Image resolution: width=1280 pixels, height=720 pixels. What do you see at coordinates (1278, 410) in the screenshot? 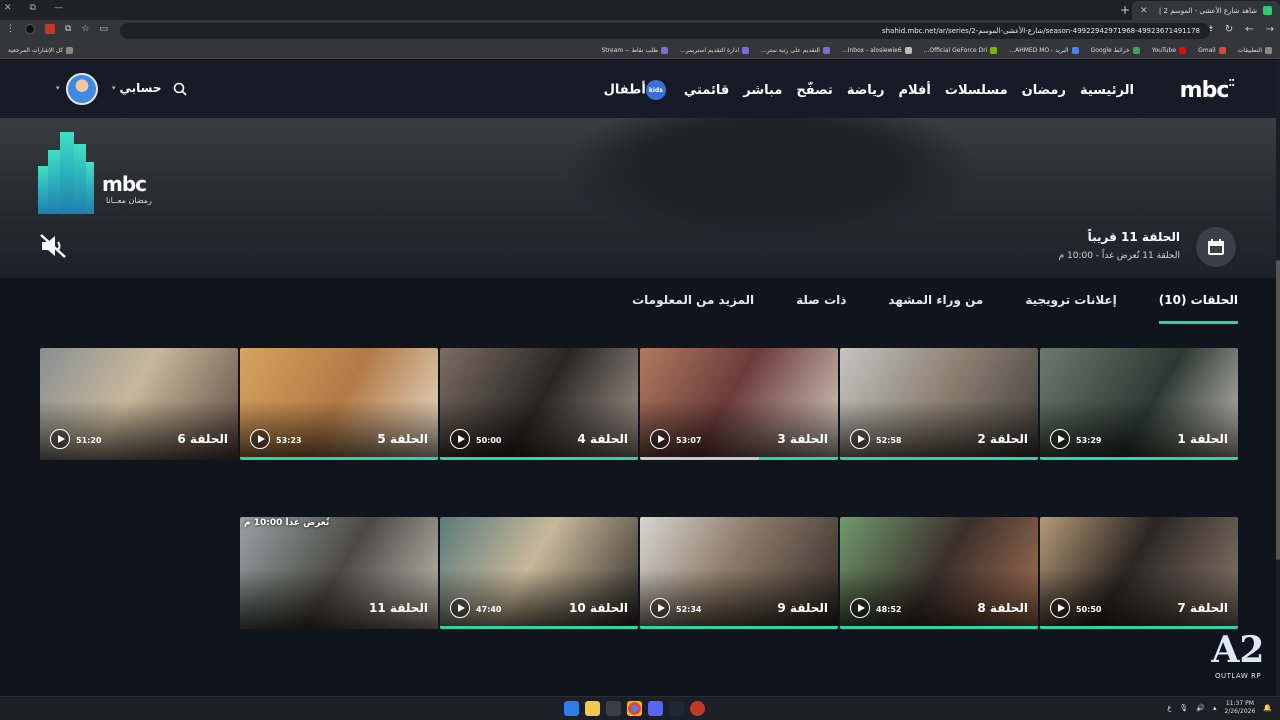
I see `scrollbar-thumb` at bounding box center [1278, 410].